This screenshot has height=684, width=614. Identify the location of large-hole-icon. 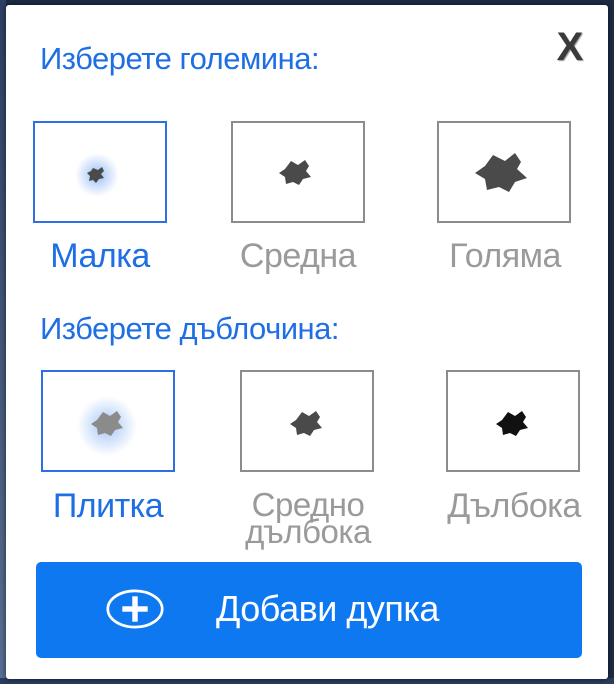
(501, 172).